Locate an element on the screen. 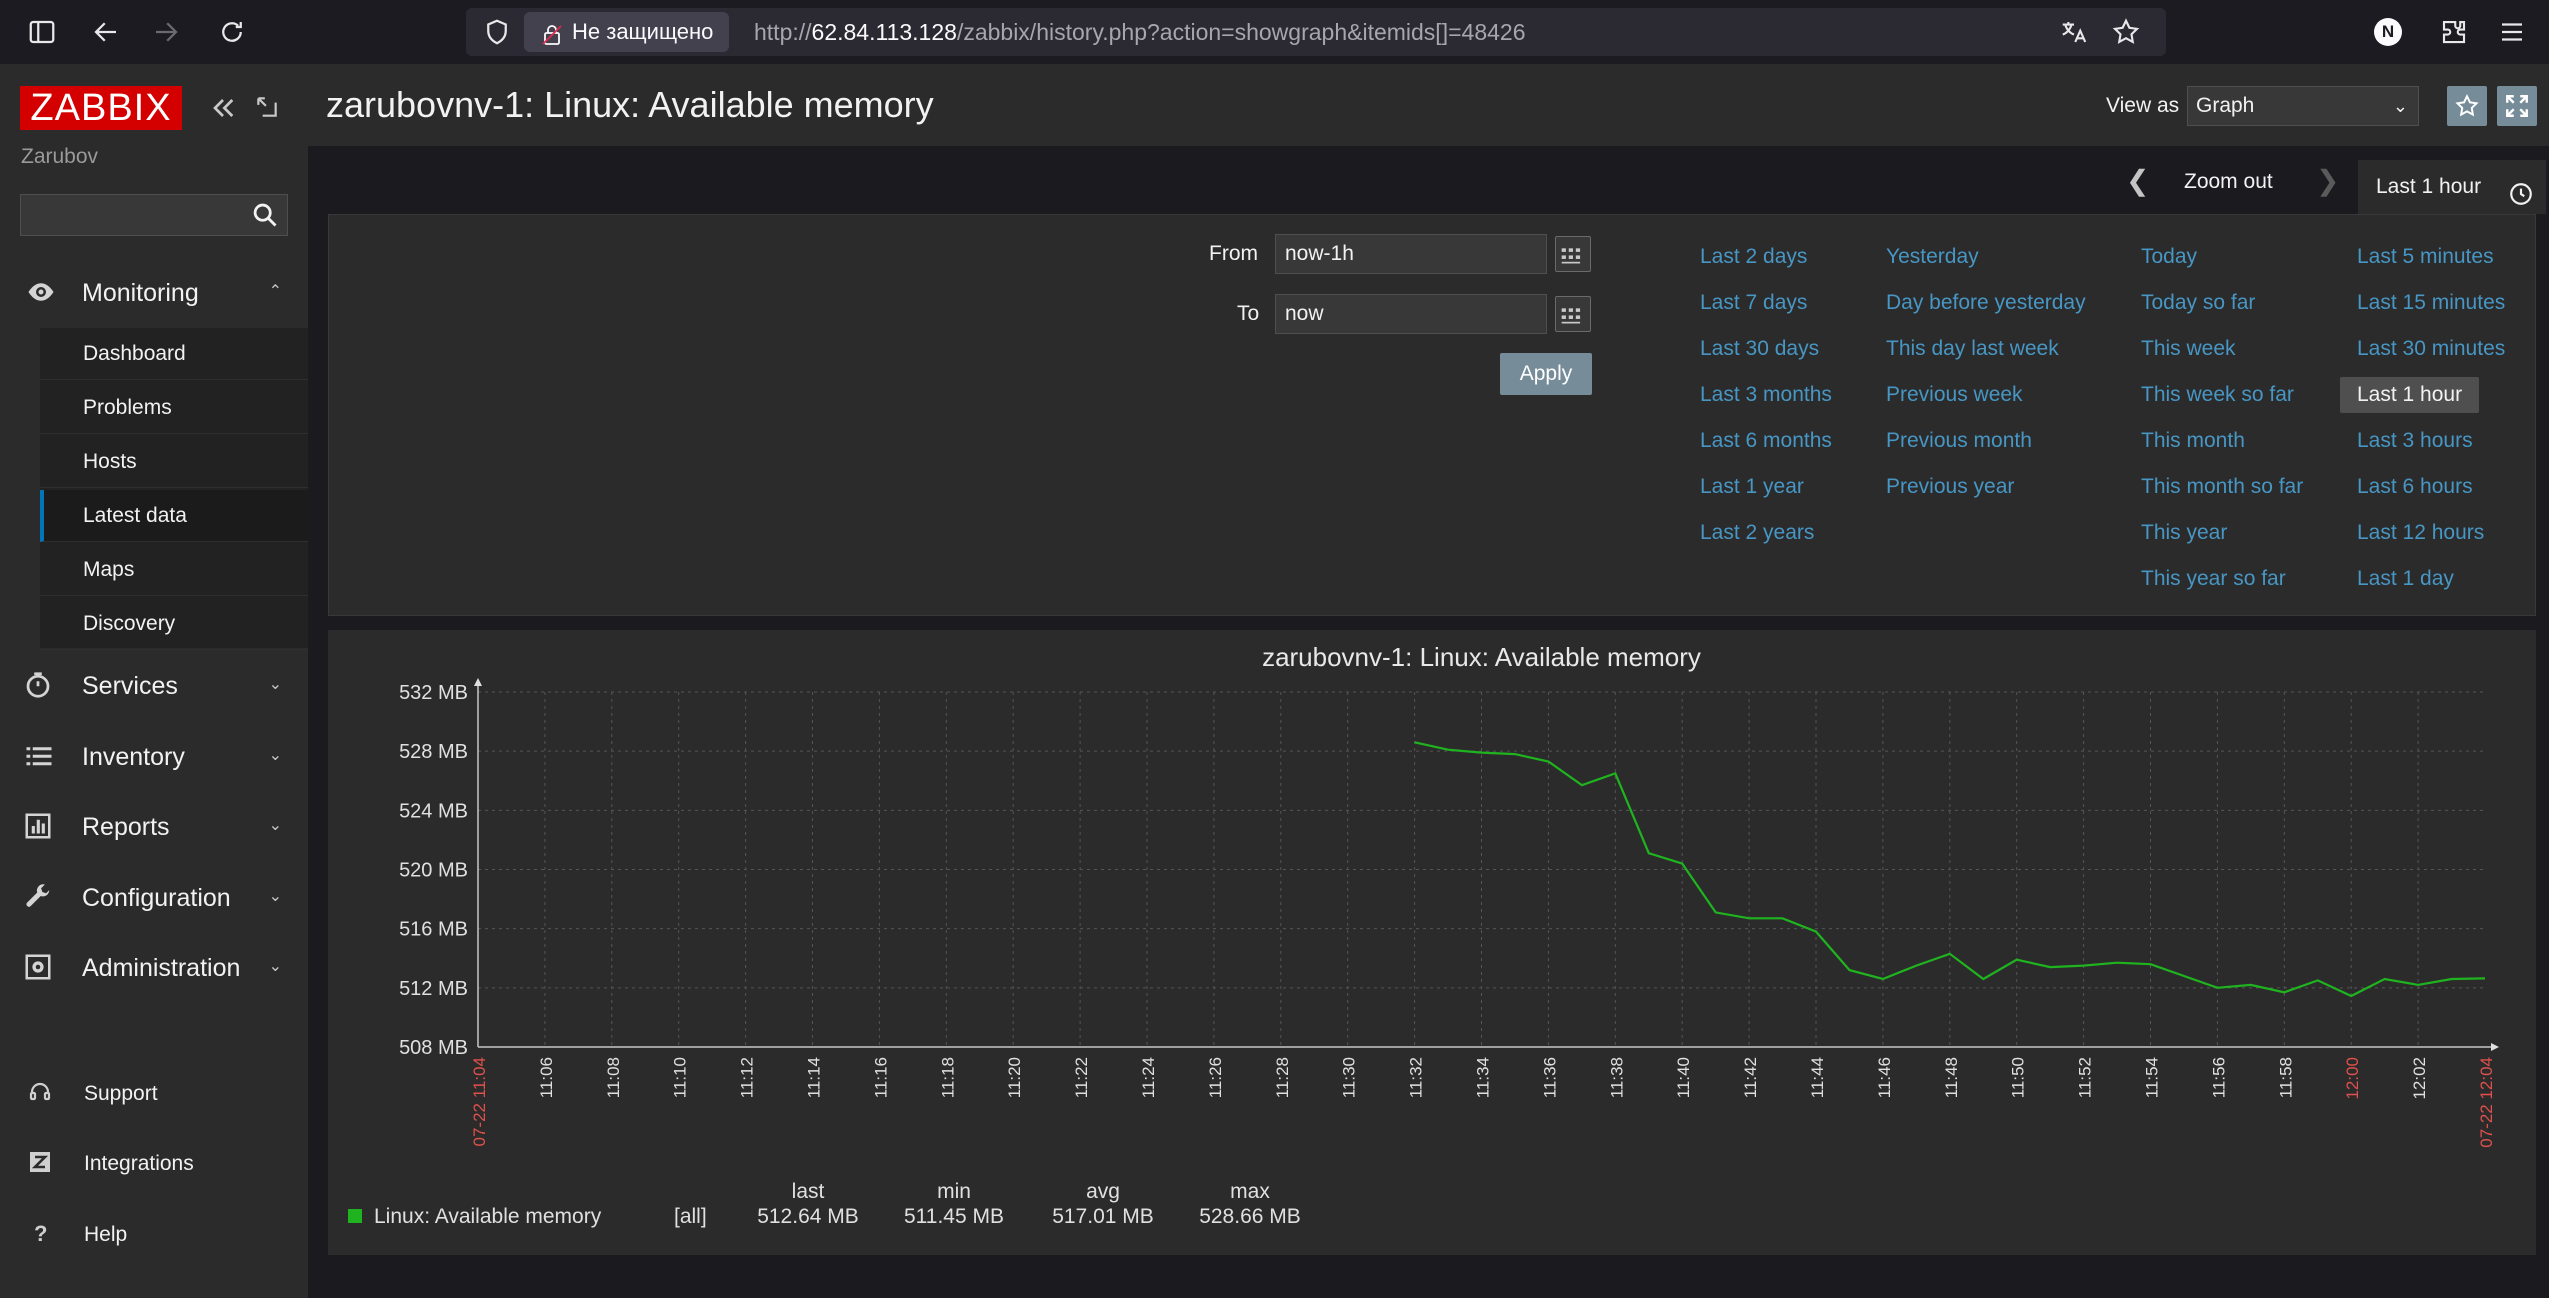  wrench-icon is located at coordinates (39, 897).